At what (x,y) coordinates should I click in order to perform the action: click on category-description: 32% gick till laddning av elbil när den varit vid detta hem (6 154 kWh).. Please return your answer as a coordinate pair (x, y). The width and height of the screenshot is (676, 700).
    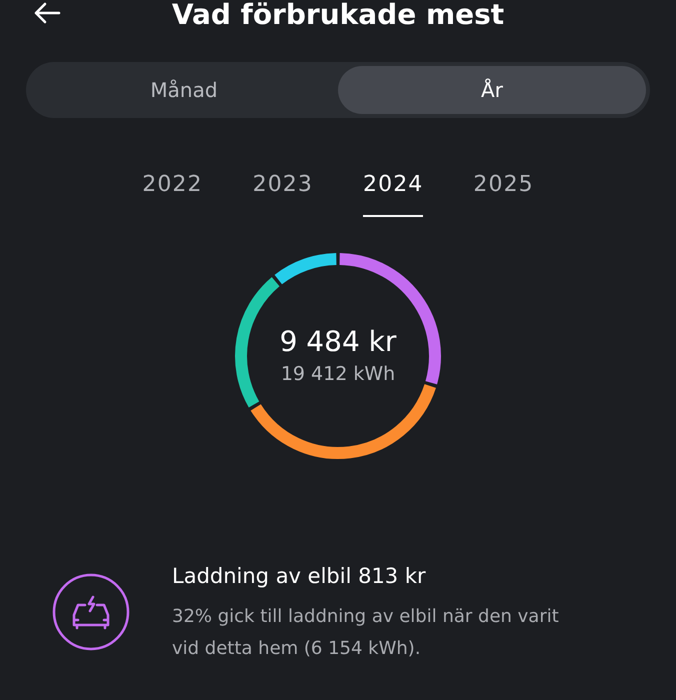
    Looking at the image, I should click on (366, 633).